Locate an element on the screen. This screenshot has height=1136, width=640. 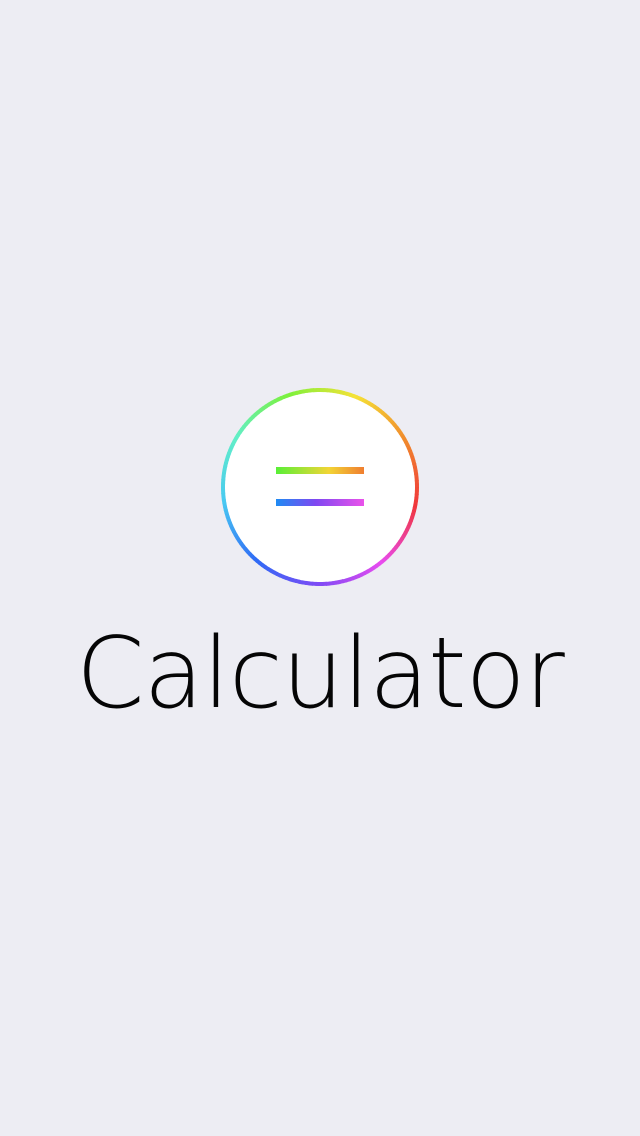
logo-ring-segment is located at coordinates (285, 396).